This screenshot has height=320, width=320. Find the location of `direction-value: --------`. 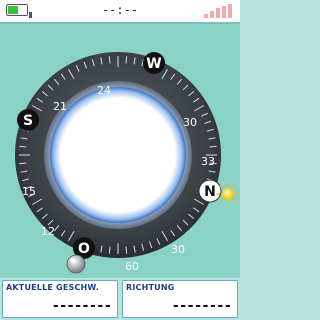

direction-value: -------- is located at coordinates (201, 306).